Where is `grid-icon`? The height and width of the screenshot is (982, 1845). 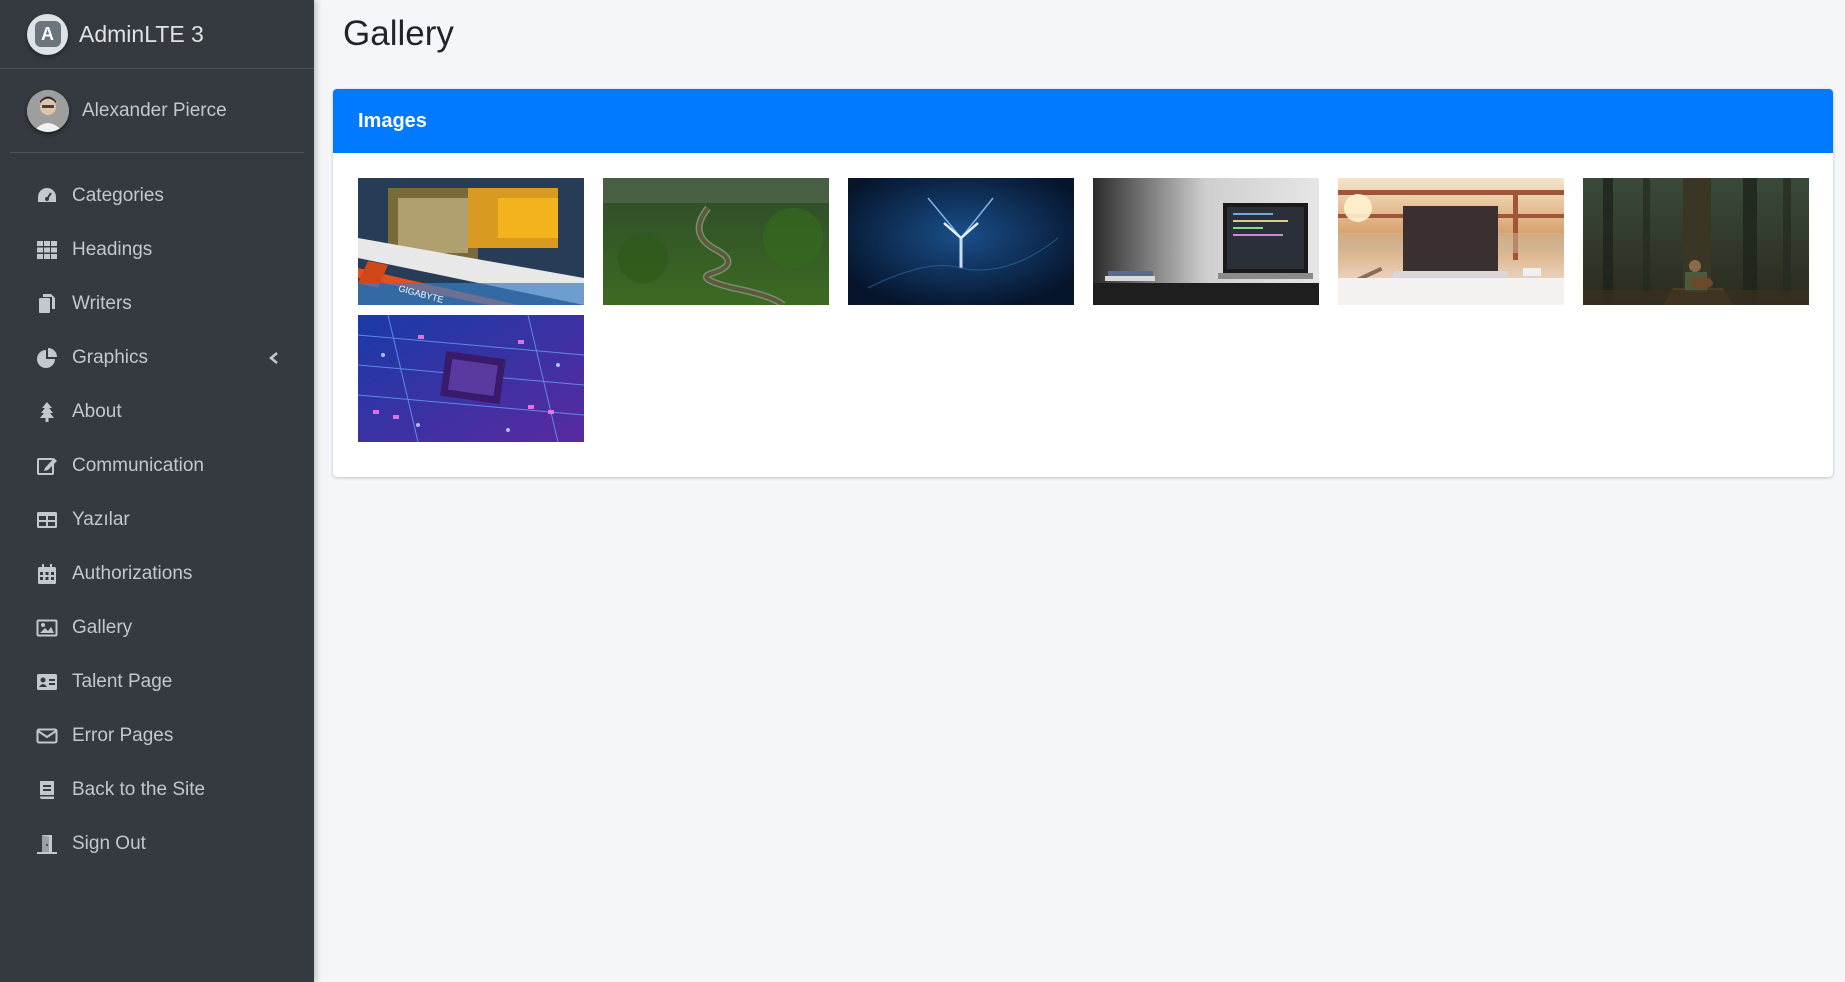
grid-icon is located at coordinates (47, 250).